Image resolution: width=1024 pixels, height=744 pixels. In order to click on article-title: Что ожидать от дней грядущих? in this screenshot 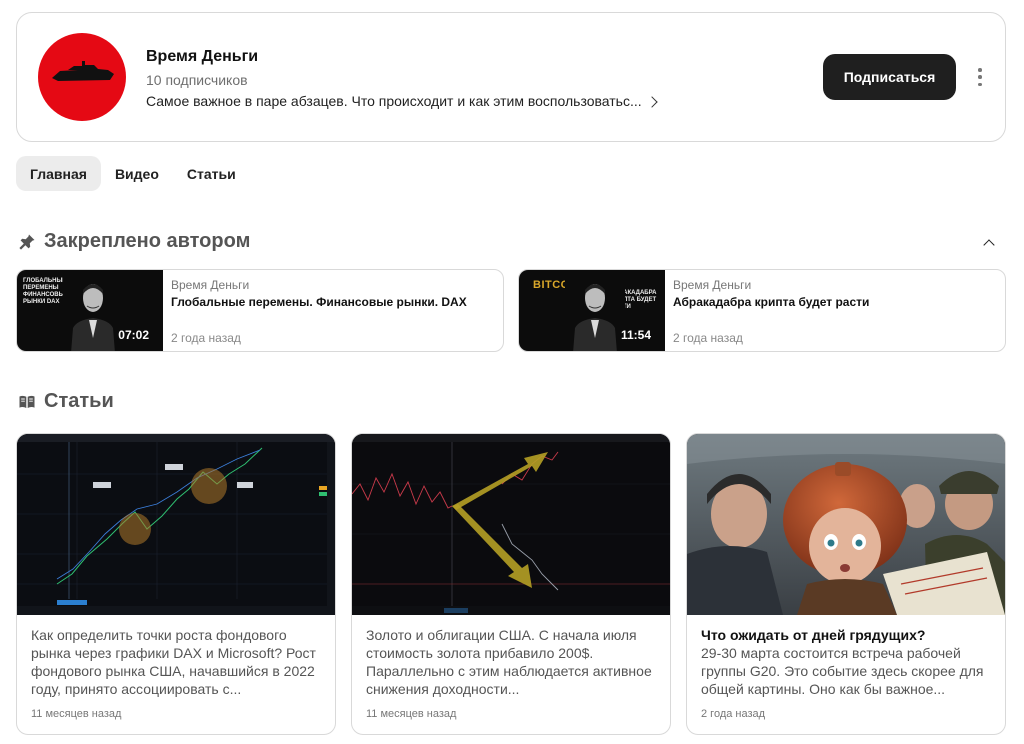, I will do `click(813, 635)`.